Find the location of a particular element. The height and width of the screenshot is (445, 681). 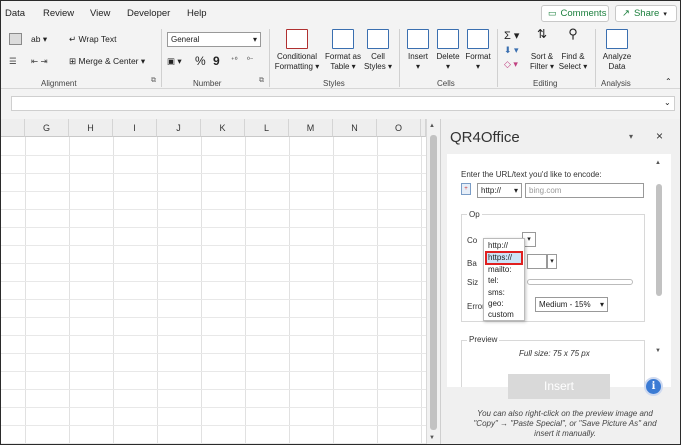

insert-cells-button: Insert ▾ is located at coordinates (418, 50).